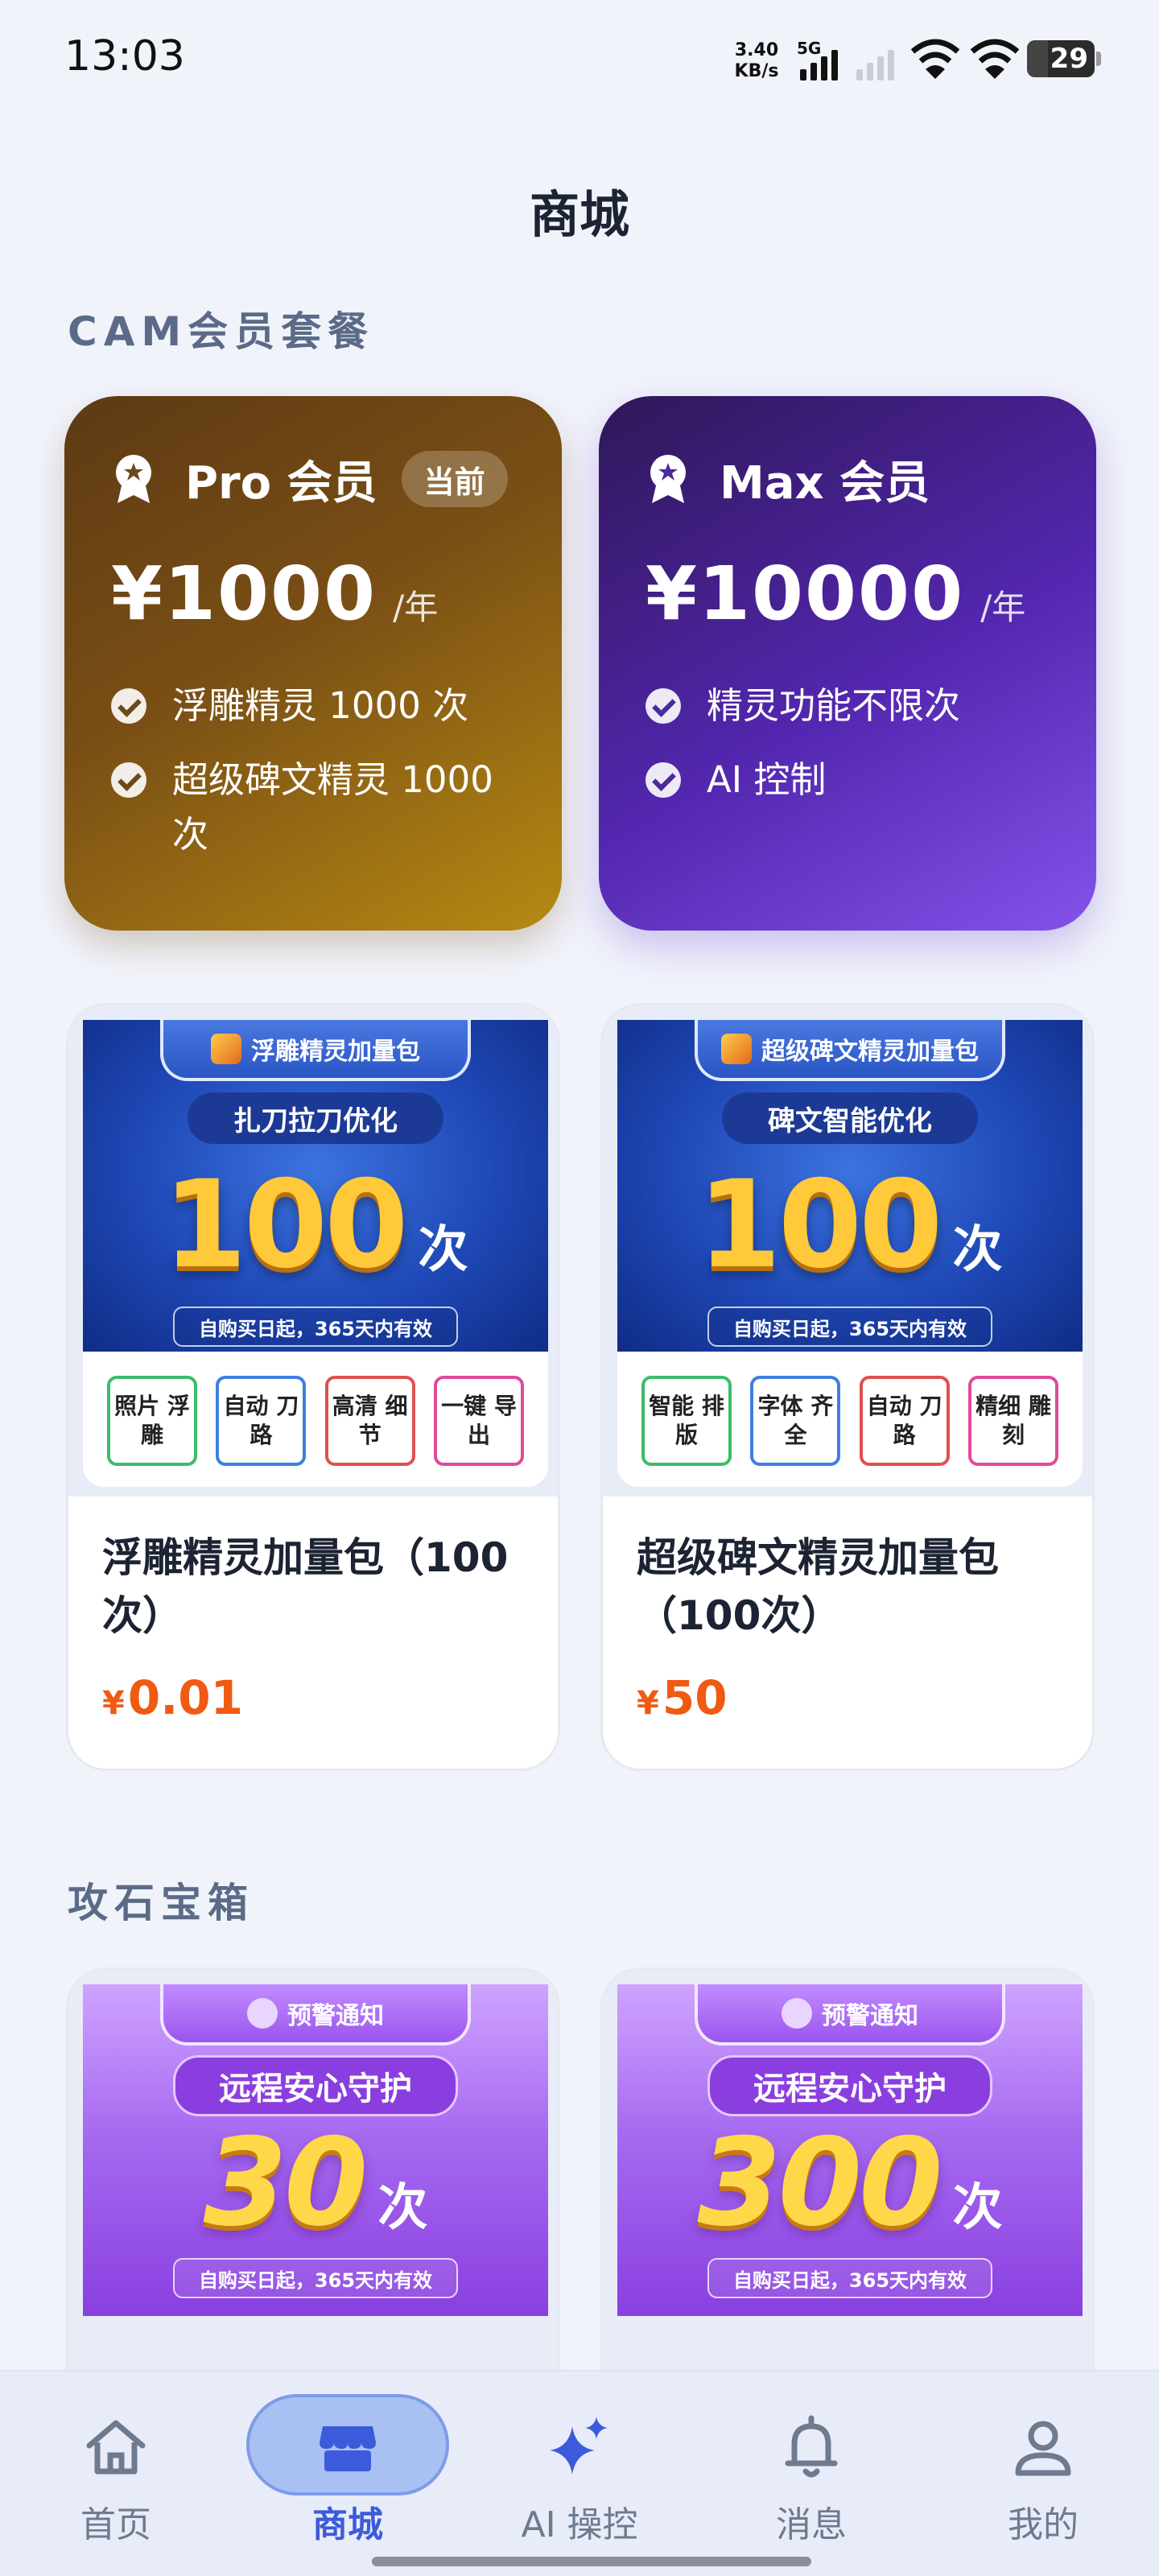 Image resolution: width=1159 pixels, height=2576 pixels. I want to click on nav-item-messages: 消息, so click(811, 2474).